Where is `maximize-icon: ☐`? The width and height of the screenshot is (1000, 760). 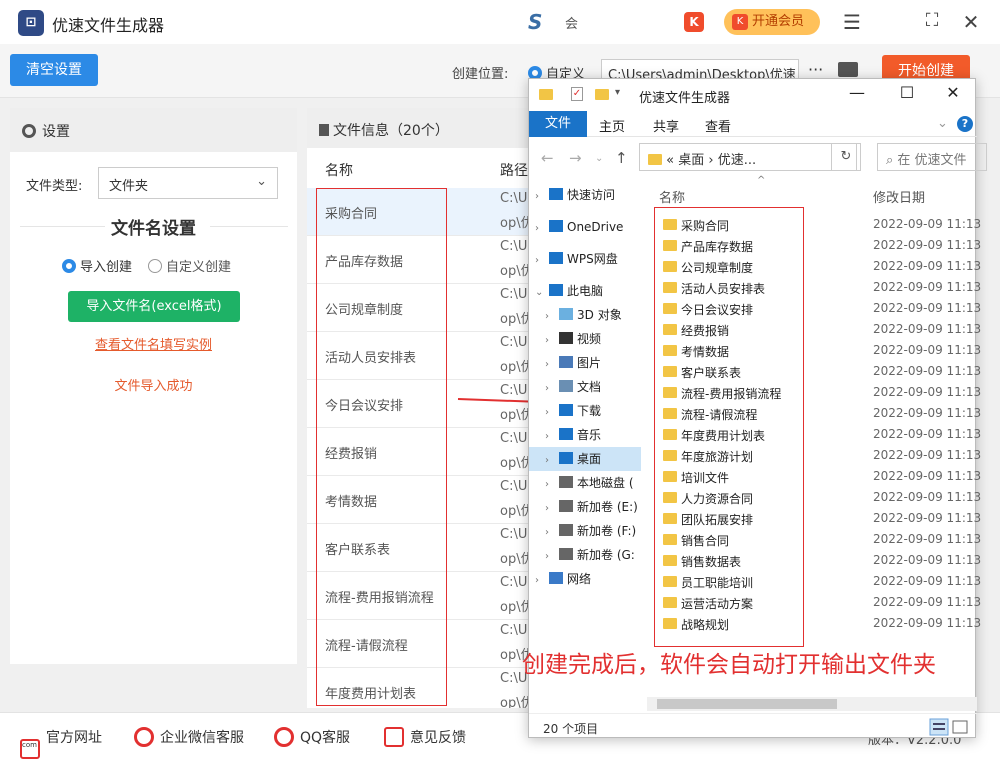
maximize-icon: ☐ is located at coordinates (907, 92).